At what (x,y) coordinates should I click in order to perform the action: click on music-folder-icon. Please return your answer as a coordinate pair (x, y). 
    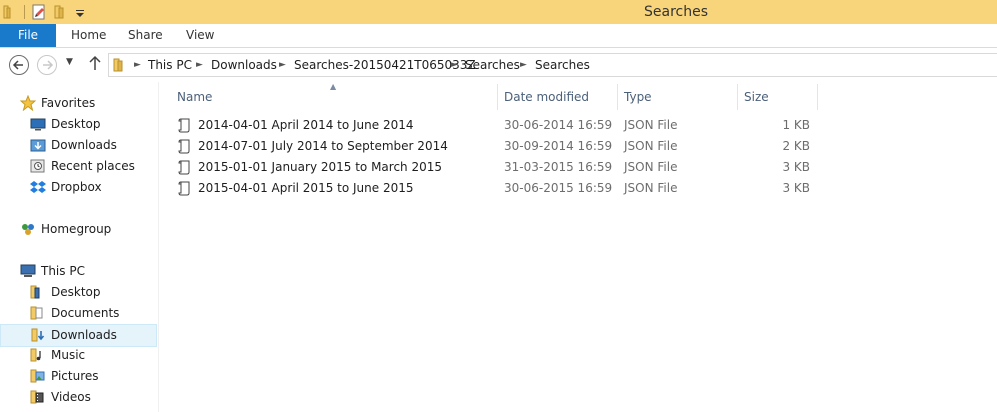
    Looking at the image, I should click on (38, 355).